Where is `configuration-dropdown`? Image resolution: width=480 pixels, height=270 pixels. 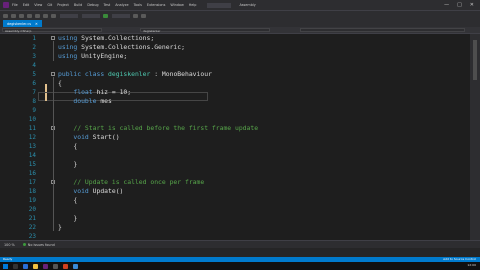
configuration-dropdown is located at coordinates (69, 15).